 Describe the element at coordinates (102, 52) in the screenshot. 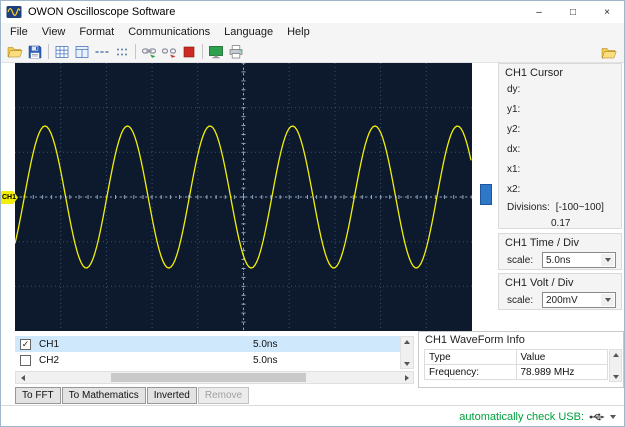

I see `dashed-line-icon` at that location.